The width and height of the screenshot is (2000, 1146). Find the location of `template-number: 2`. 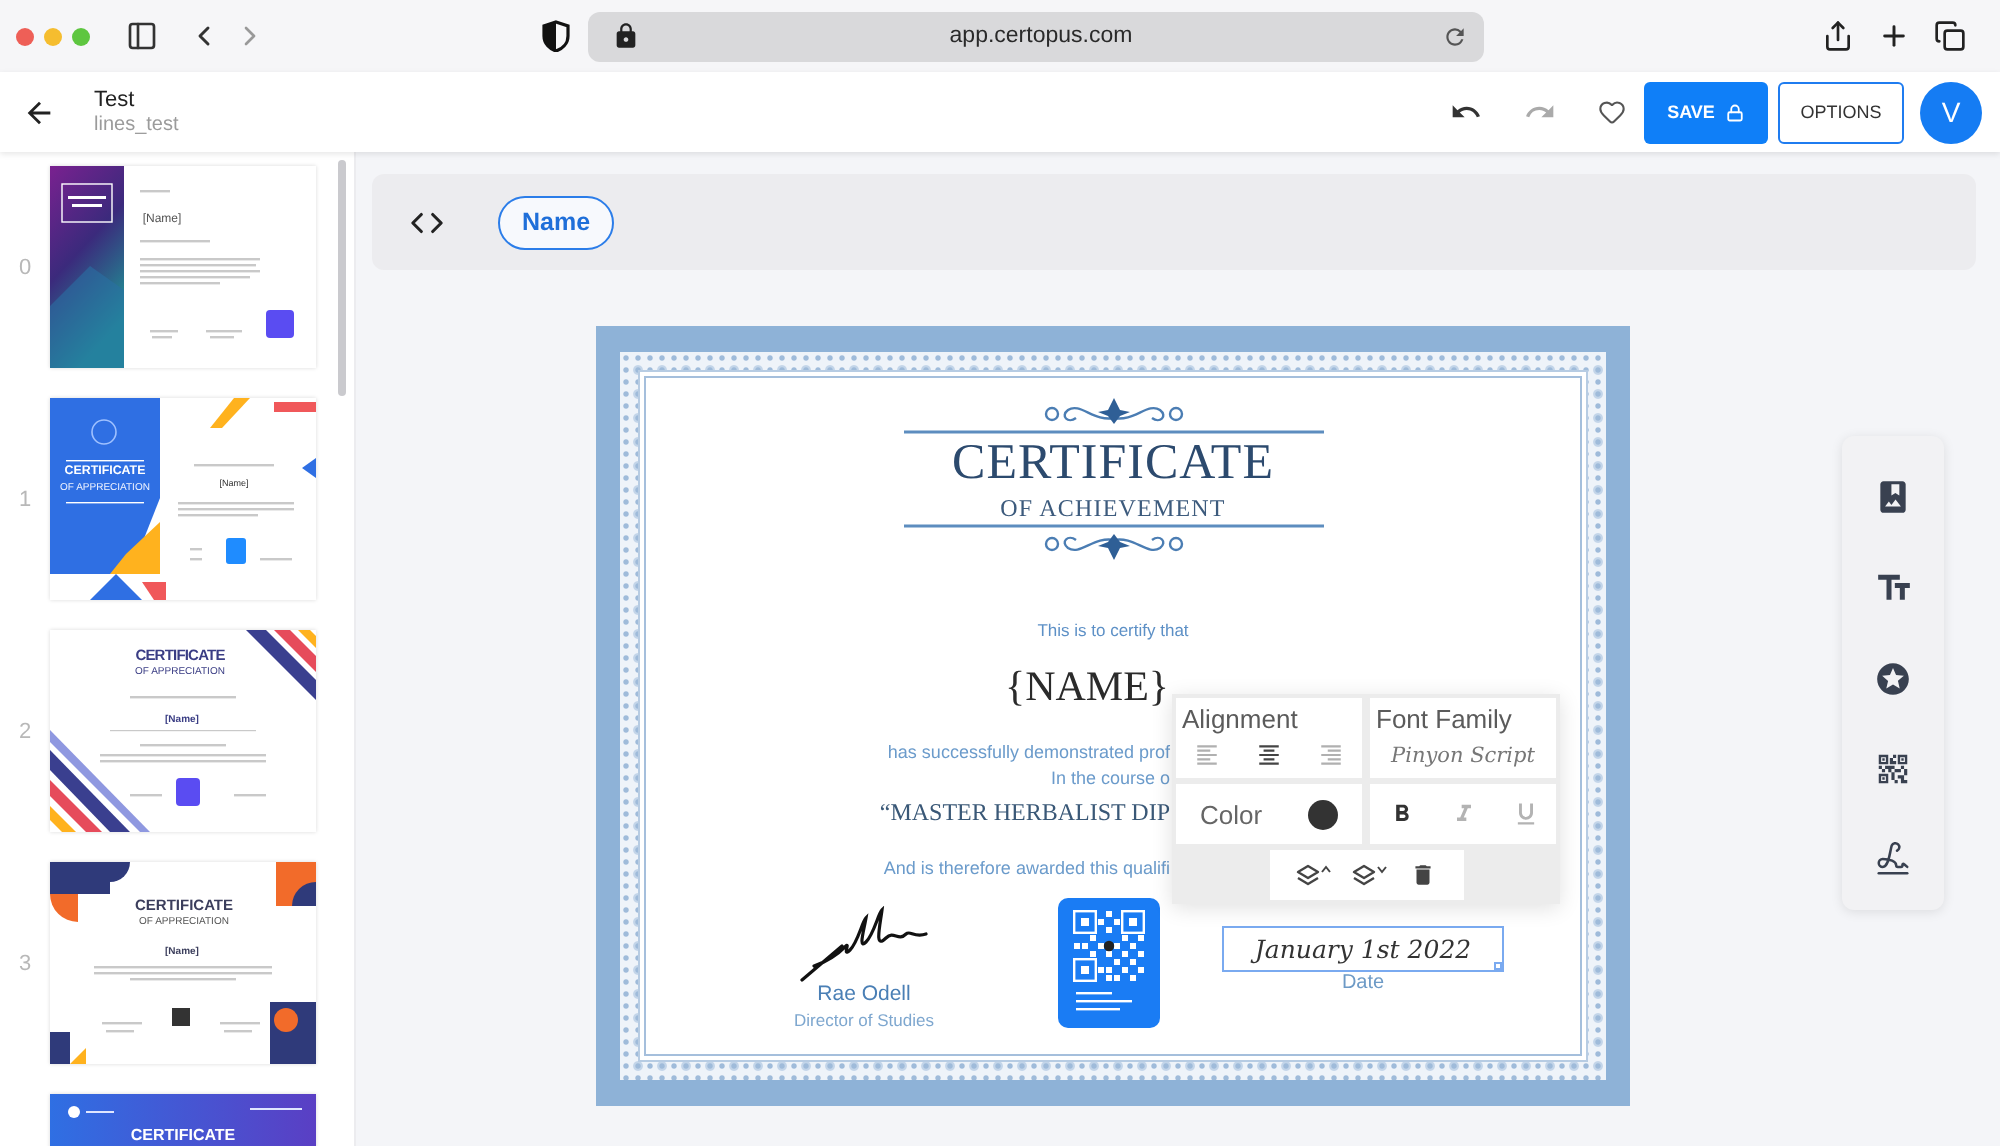

template-number: 2 is located at coordinates (25, 731).